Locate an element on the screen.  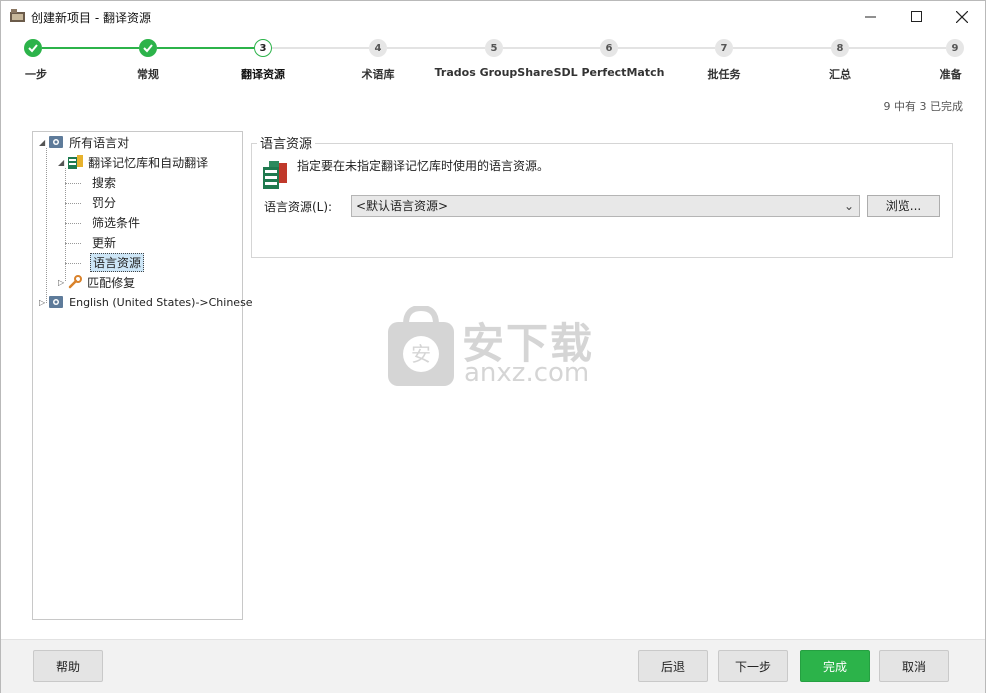
step-5-indicator: 5 is located at coordinates (494, 48).